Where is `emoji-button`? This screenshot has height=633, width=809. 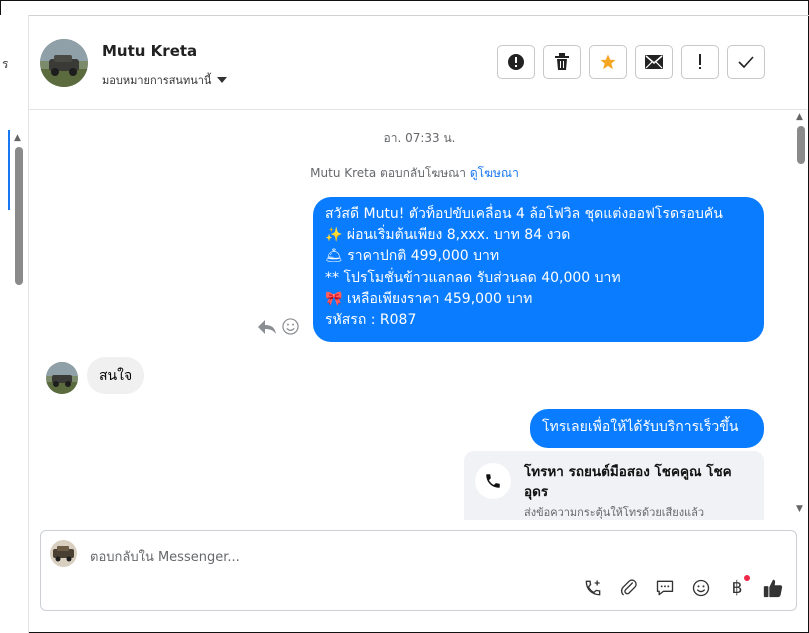 emoji-button is located at coordinates (701, 588).